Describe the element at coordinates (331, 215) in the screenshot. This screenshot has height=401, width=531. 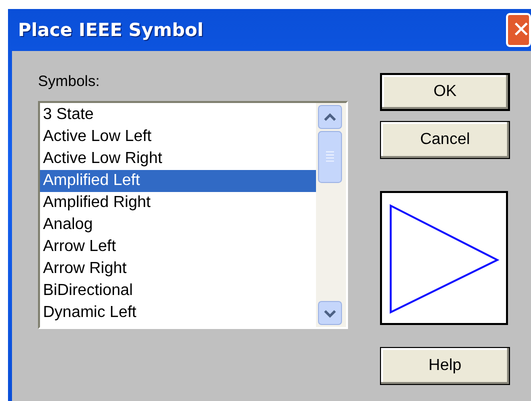
I see `scrollbar` at that location.